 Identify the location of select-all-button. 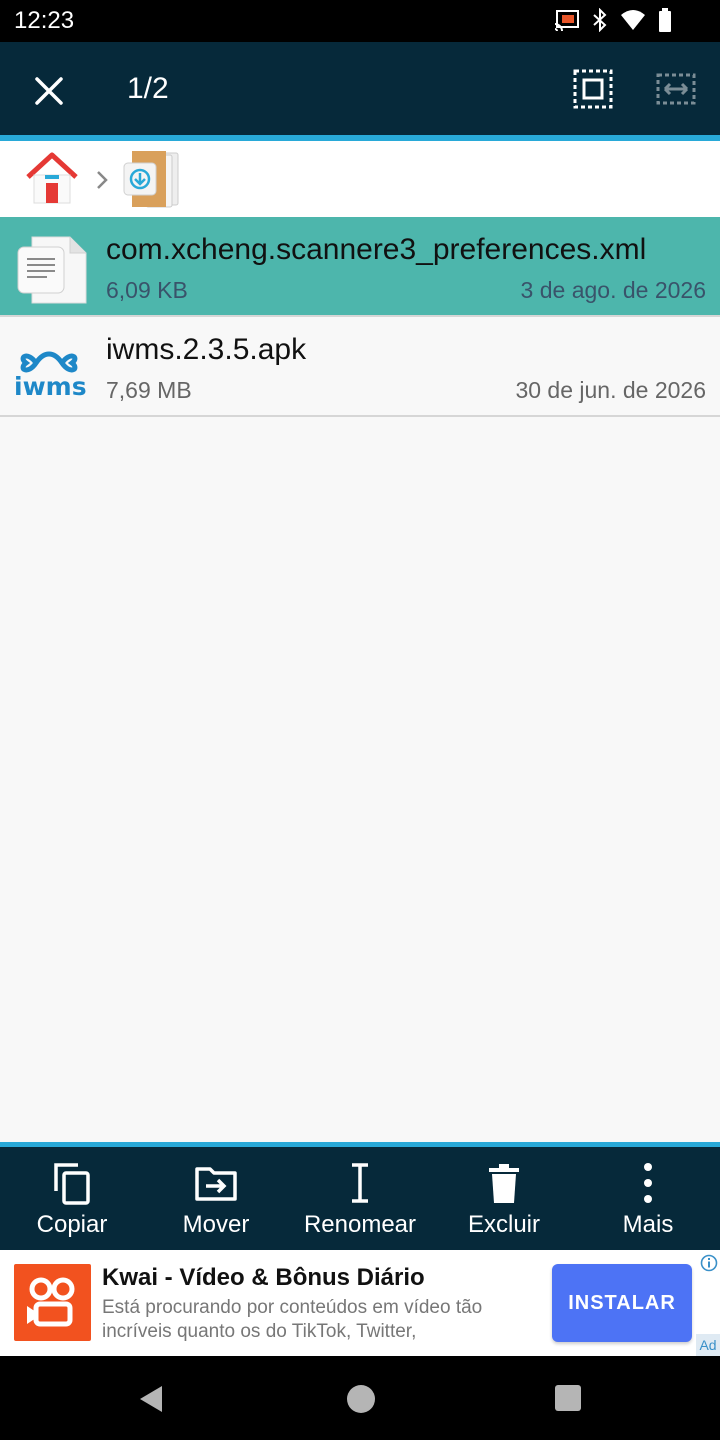
(593, 89).